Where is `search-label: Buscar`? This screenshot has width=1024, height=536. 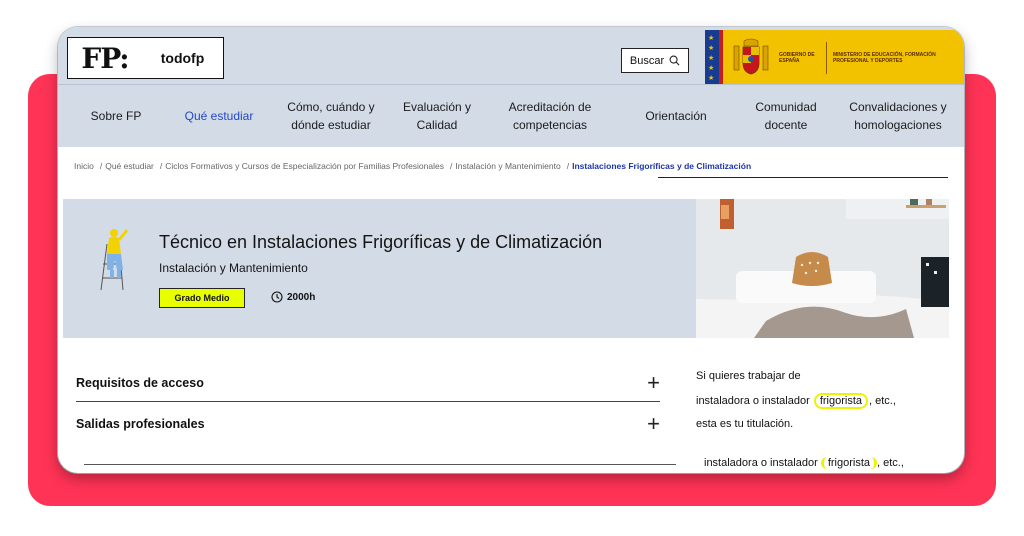
search-label: Buscar is located at coordinates (647, 60).